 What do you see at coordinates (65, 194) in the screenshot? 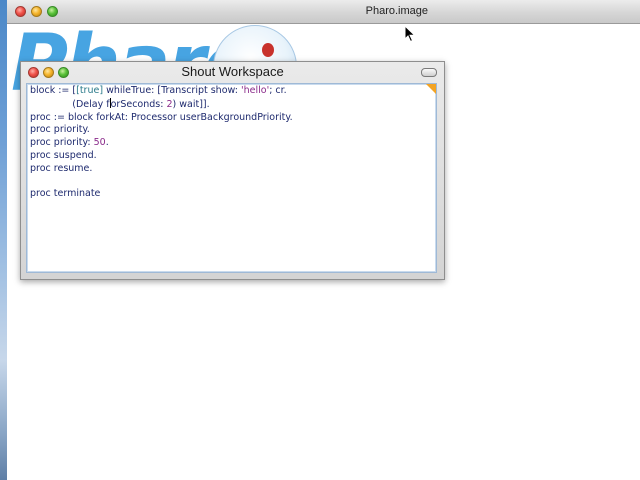
I see `code-token: proc terminate` at bounding box center [65, 194].